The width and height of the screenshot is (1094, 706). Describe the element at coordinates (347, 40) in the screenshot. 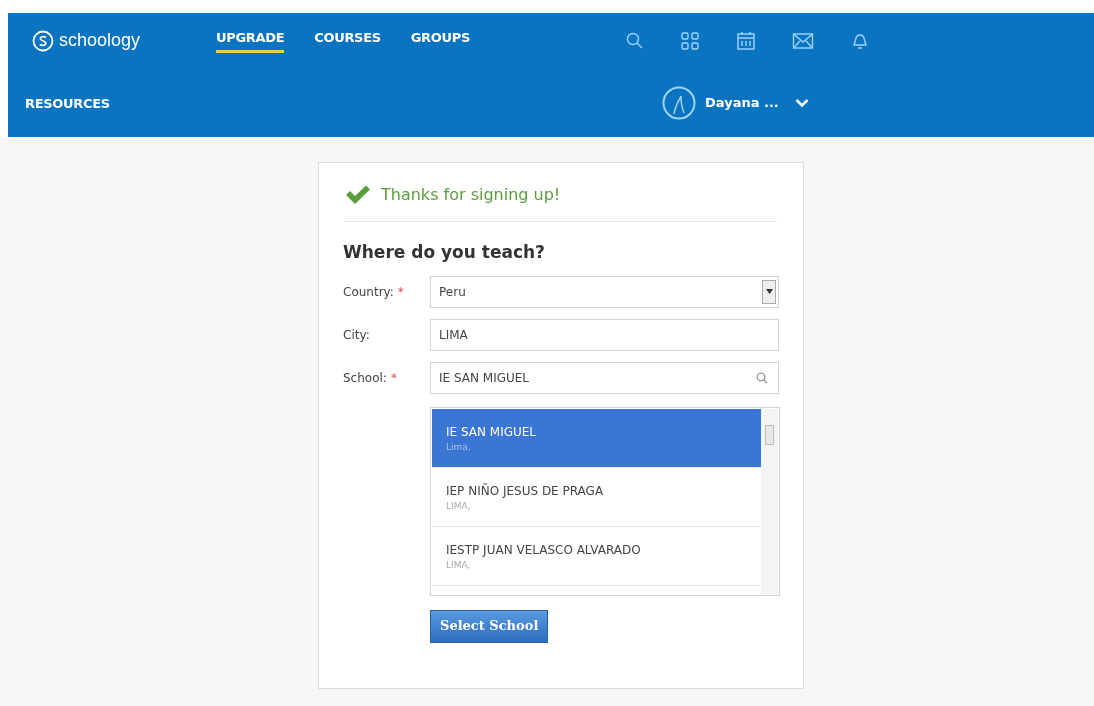

I see `nav-link: COURSES` at that location.